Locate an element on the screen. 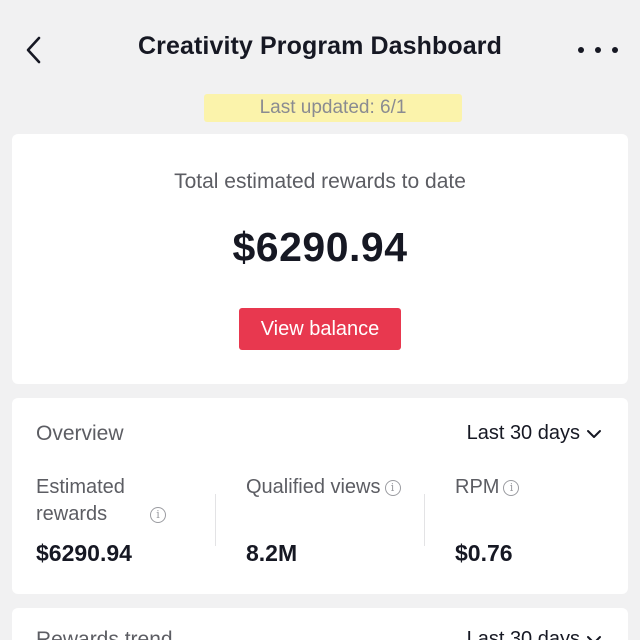  metric-label: Estimated rewards is located at coordinates (80, 500).